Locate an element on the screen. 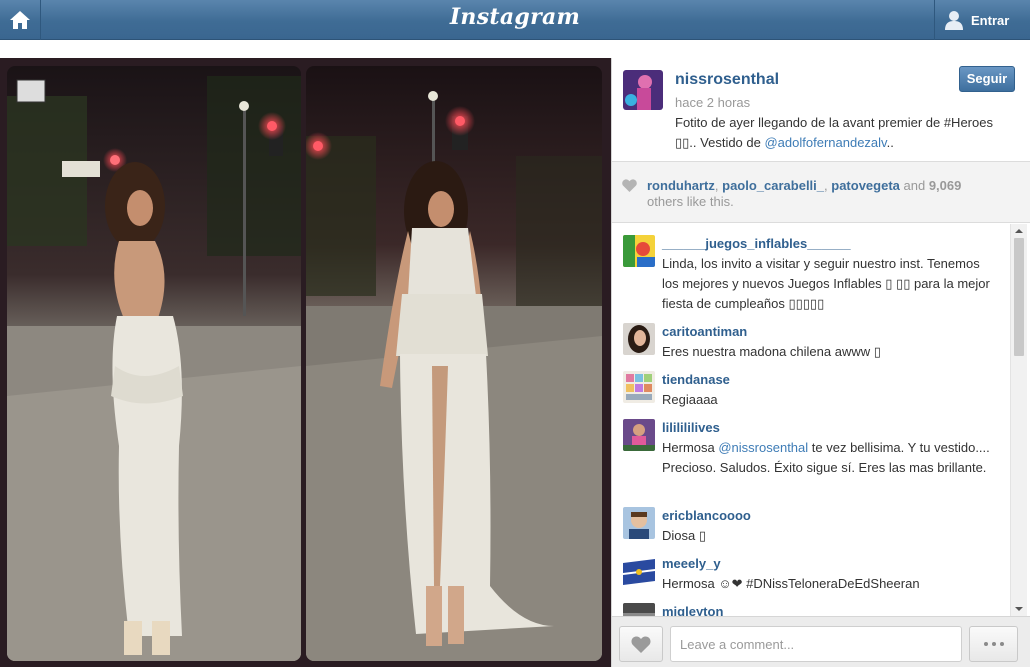 This screenshot has height=667, width=1030. comment-text: Diosa ▯ is located at coordinates (684, 535).